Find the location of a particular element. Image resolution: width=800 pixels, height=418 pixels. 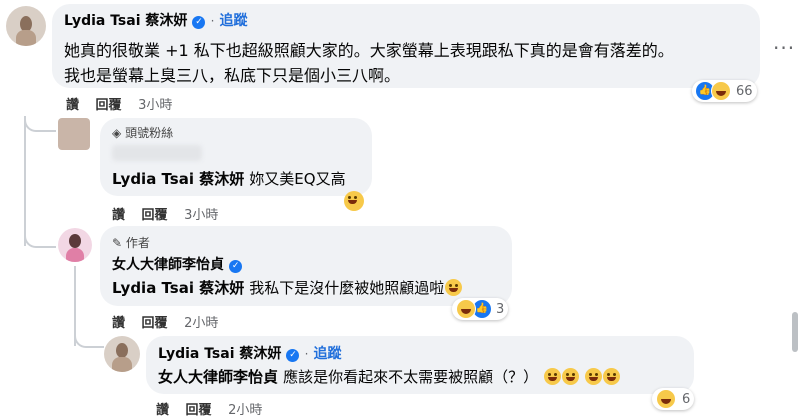

reaction-summary: 6 is located at coordinates (673, 399).